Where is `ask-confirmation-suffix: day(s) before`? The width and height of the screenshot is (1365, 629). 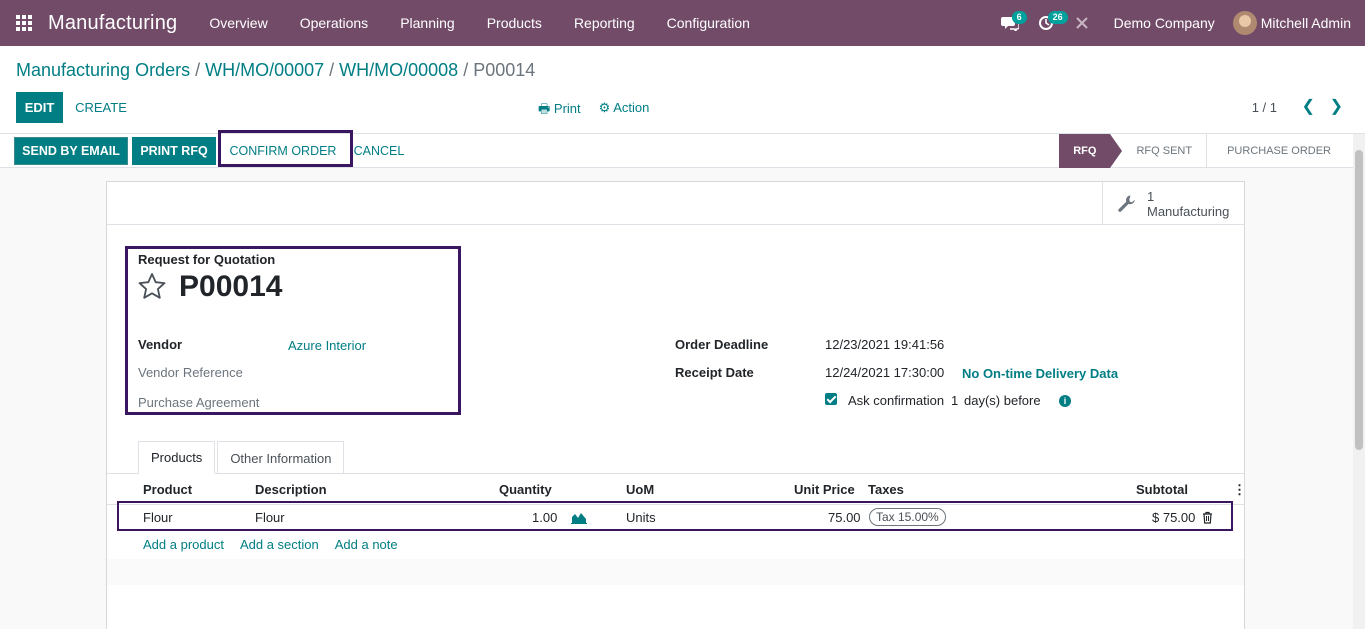 ask-confirmation-suffix: day(s) before is located at coordinates (1002, 400).